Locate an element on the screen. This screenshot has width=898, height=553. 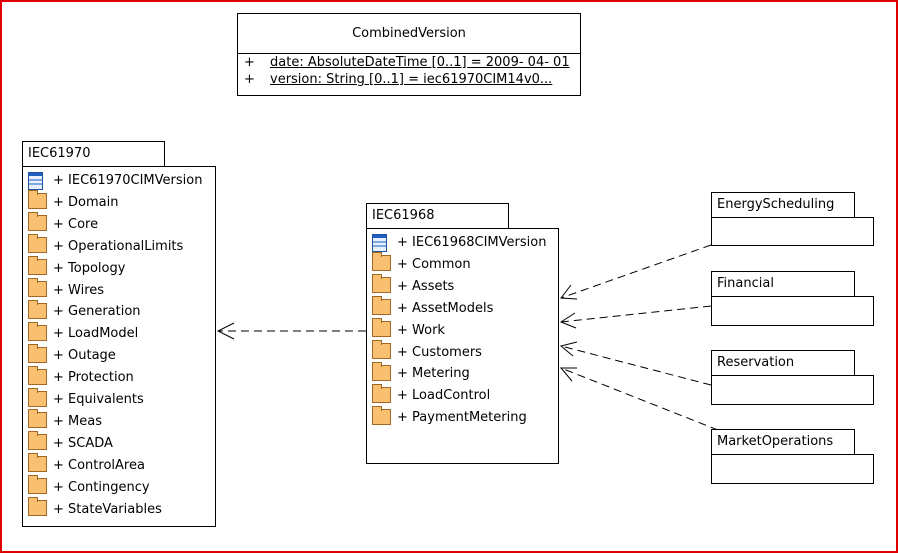
package-member: + Outage is located at coordinates (72, 354).